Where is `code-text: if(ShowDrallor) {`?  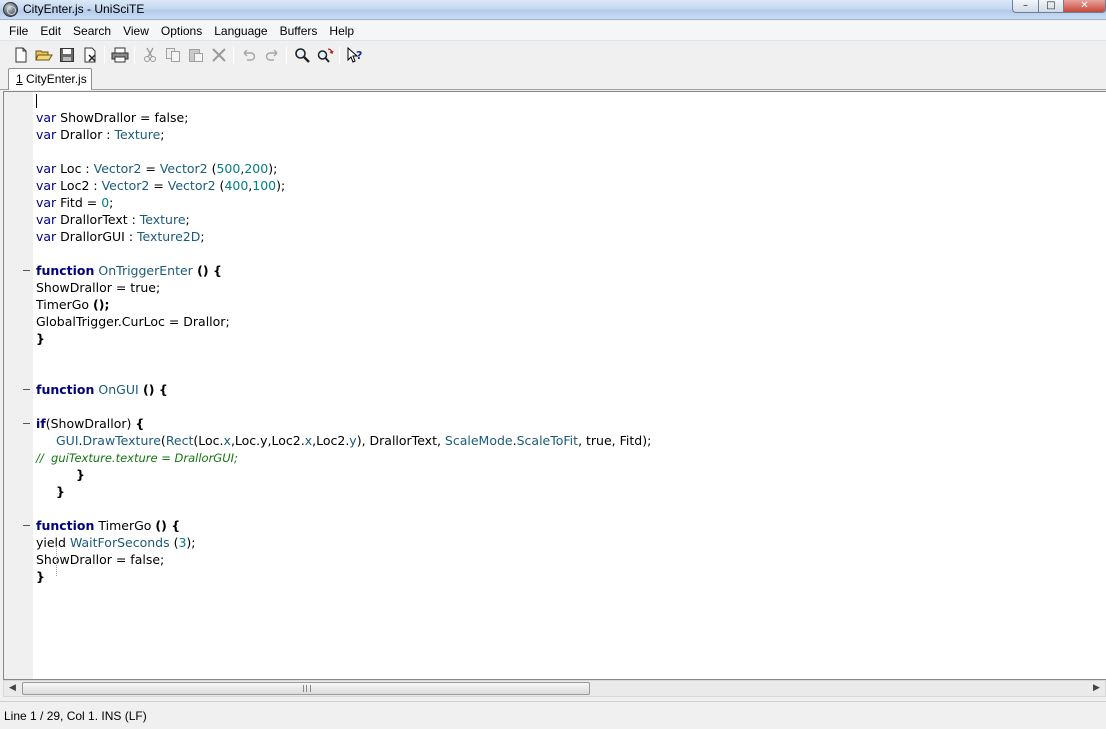
code-text: if(ShowDrallor) { is located at coordinates (90, 423).